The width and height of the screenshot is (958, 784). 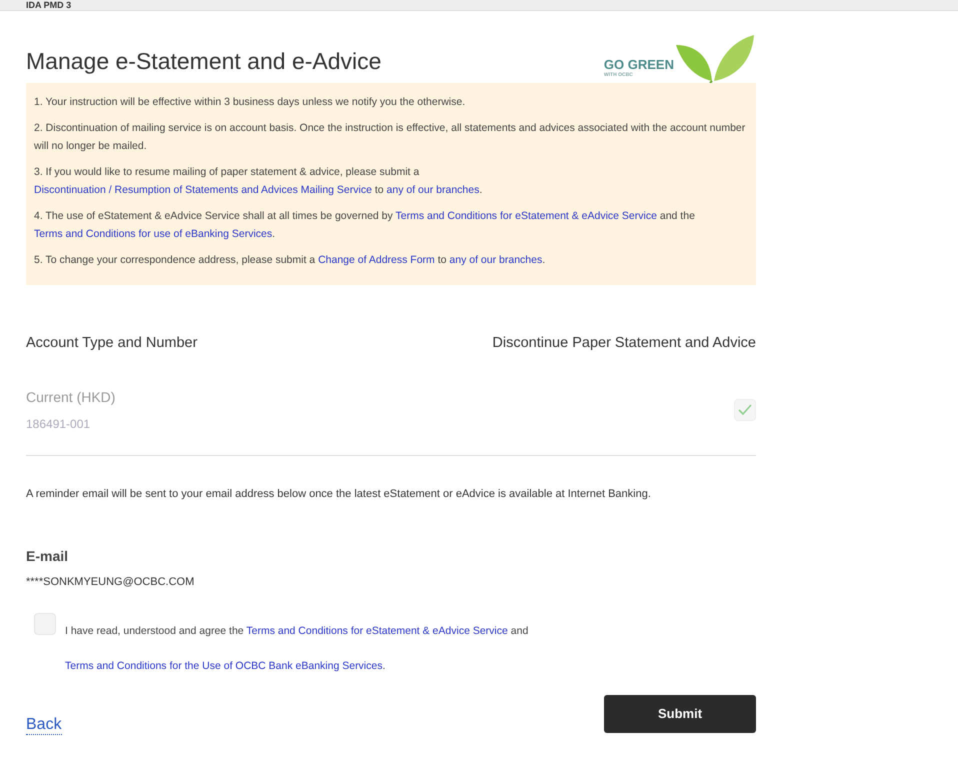 I want to click on note-text: 2. Discontinuation of mailing service is on account basis. Once the instruction is effective, all statements and advices associated with the account number will no longer be mailed., so click(x=390, y=137).